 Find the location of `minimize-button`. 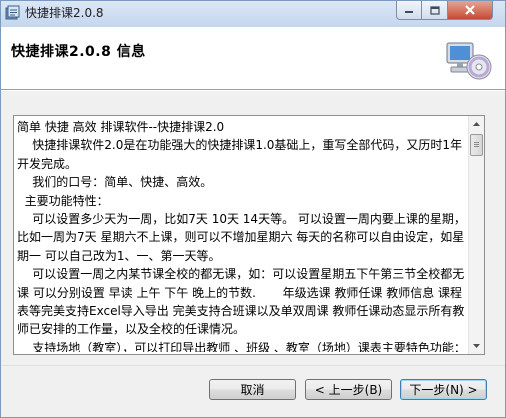

minimize-button is located at coordinates (409, 10).